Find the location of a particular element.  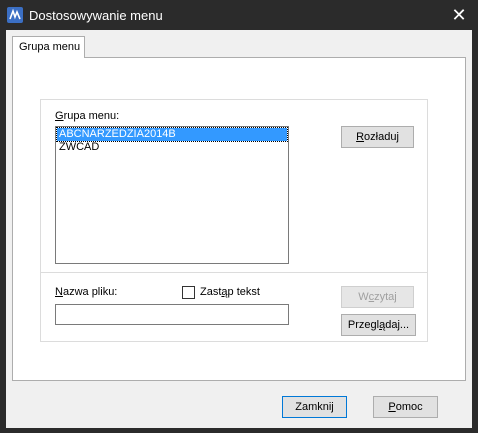

list-item: ABCNARZEDZIA2014B is located at coordinates (172, 134).